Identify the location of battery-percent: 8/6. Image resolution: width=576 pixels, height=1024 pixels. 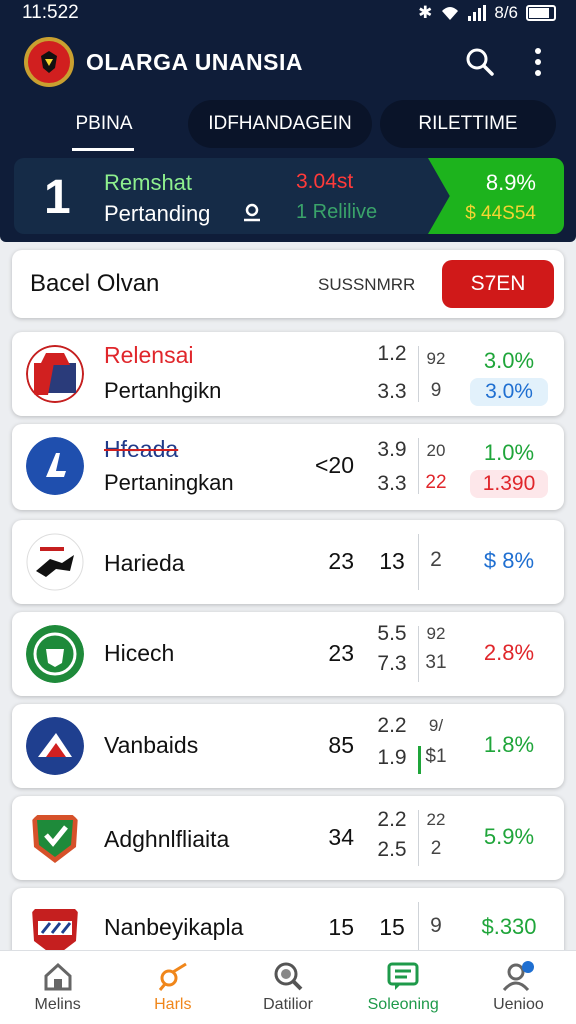
(506, 12).